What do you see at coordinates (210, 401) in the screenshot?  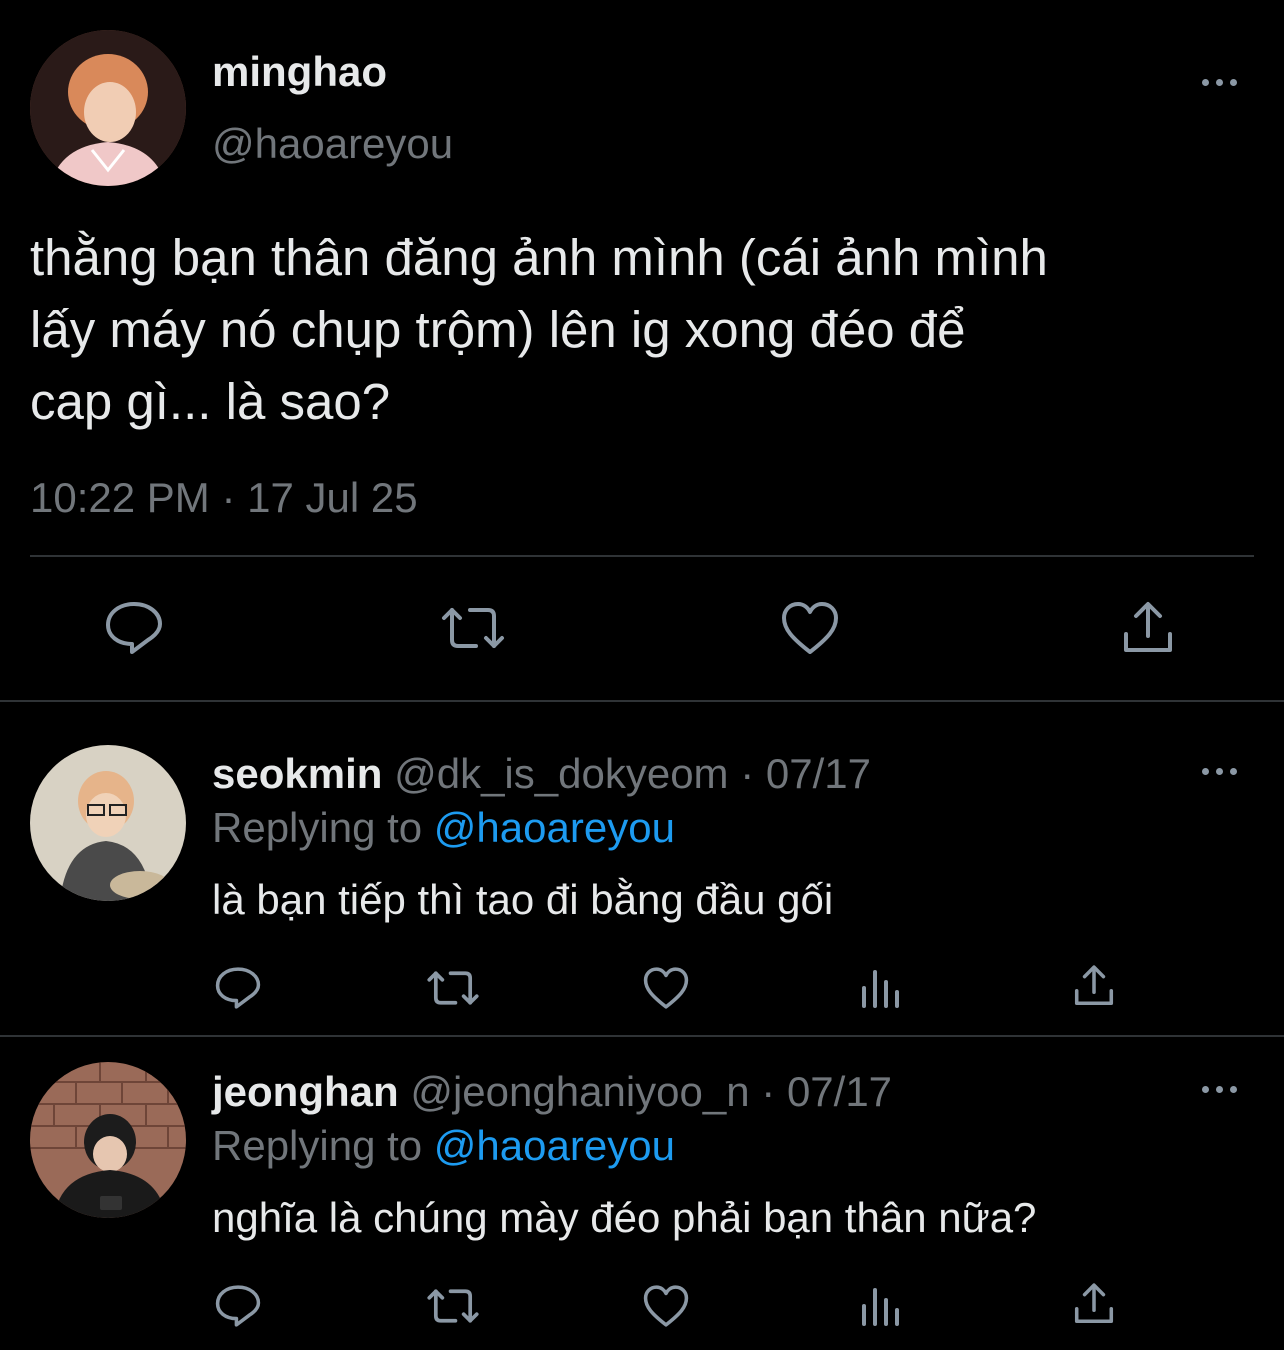 I see `tweet-text-line: cap gì... là sao?` at bounding box center [210, 401].